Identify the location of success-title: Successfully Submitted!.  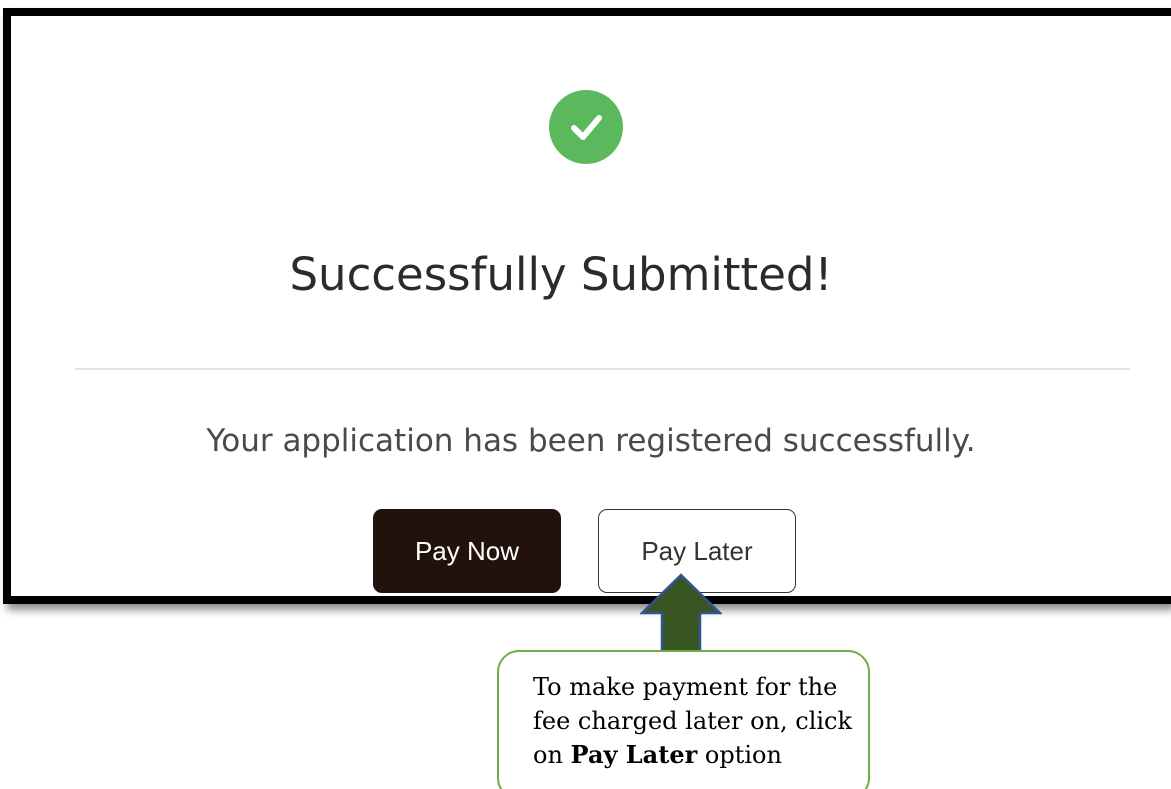
(561, 274).